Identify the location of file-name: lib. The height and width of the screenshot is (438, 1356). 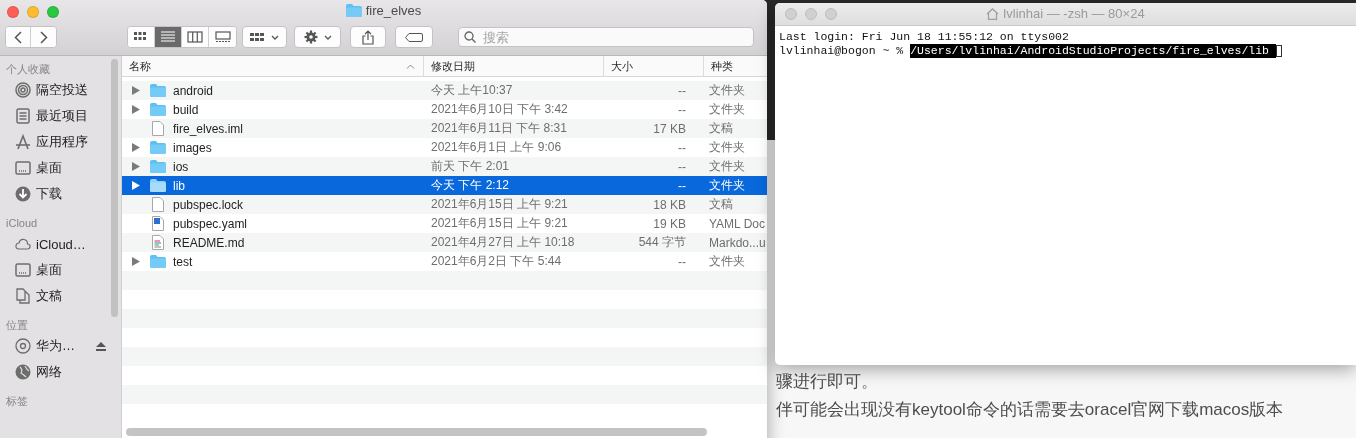
(179, 185).